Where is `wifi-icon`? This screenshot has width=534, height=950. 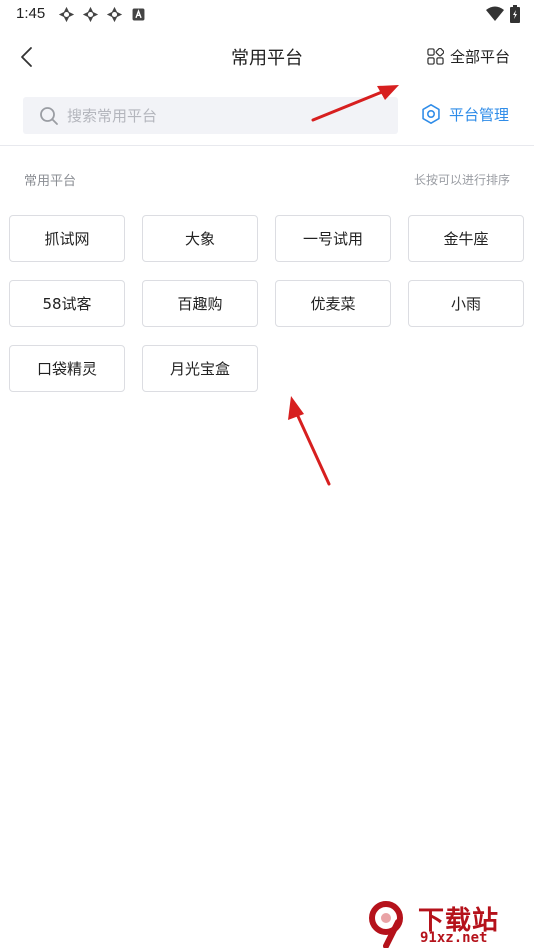
wifi-icon is located at coordinates (495, 13).